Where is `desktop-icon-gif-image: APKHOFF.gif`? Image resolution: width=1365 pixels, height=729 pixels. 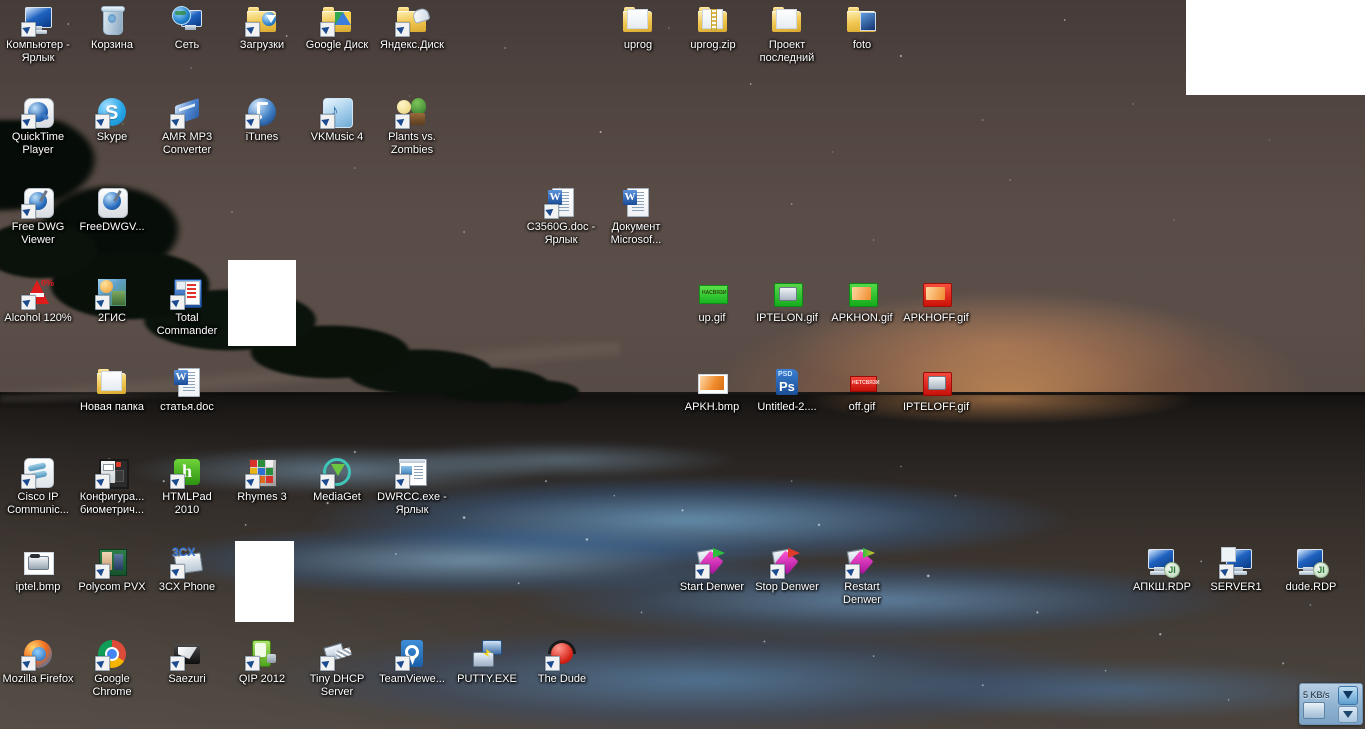
desktop-icon-gif-image: APKHOFF.gif is located at coordinates (936, 301).